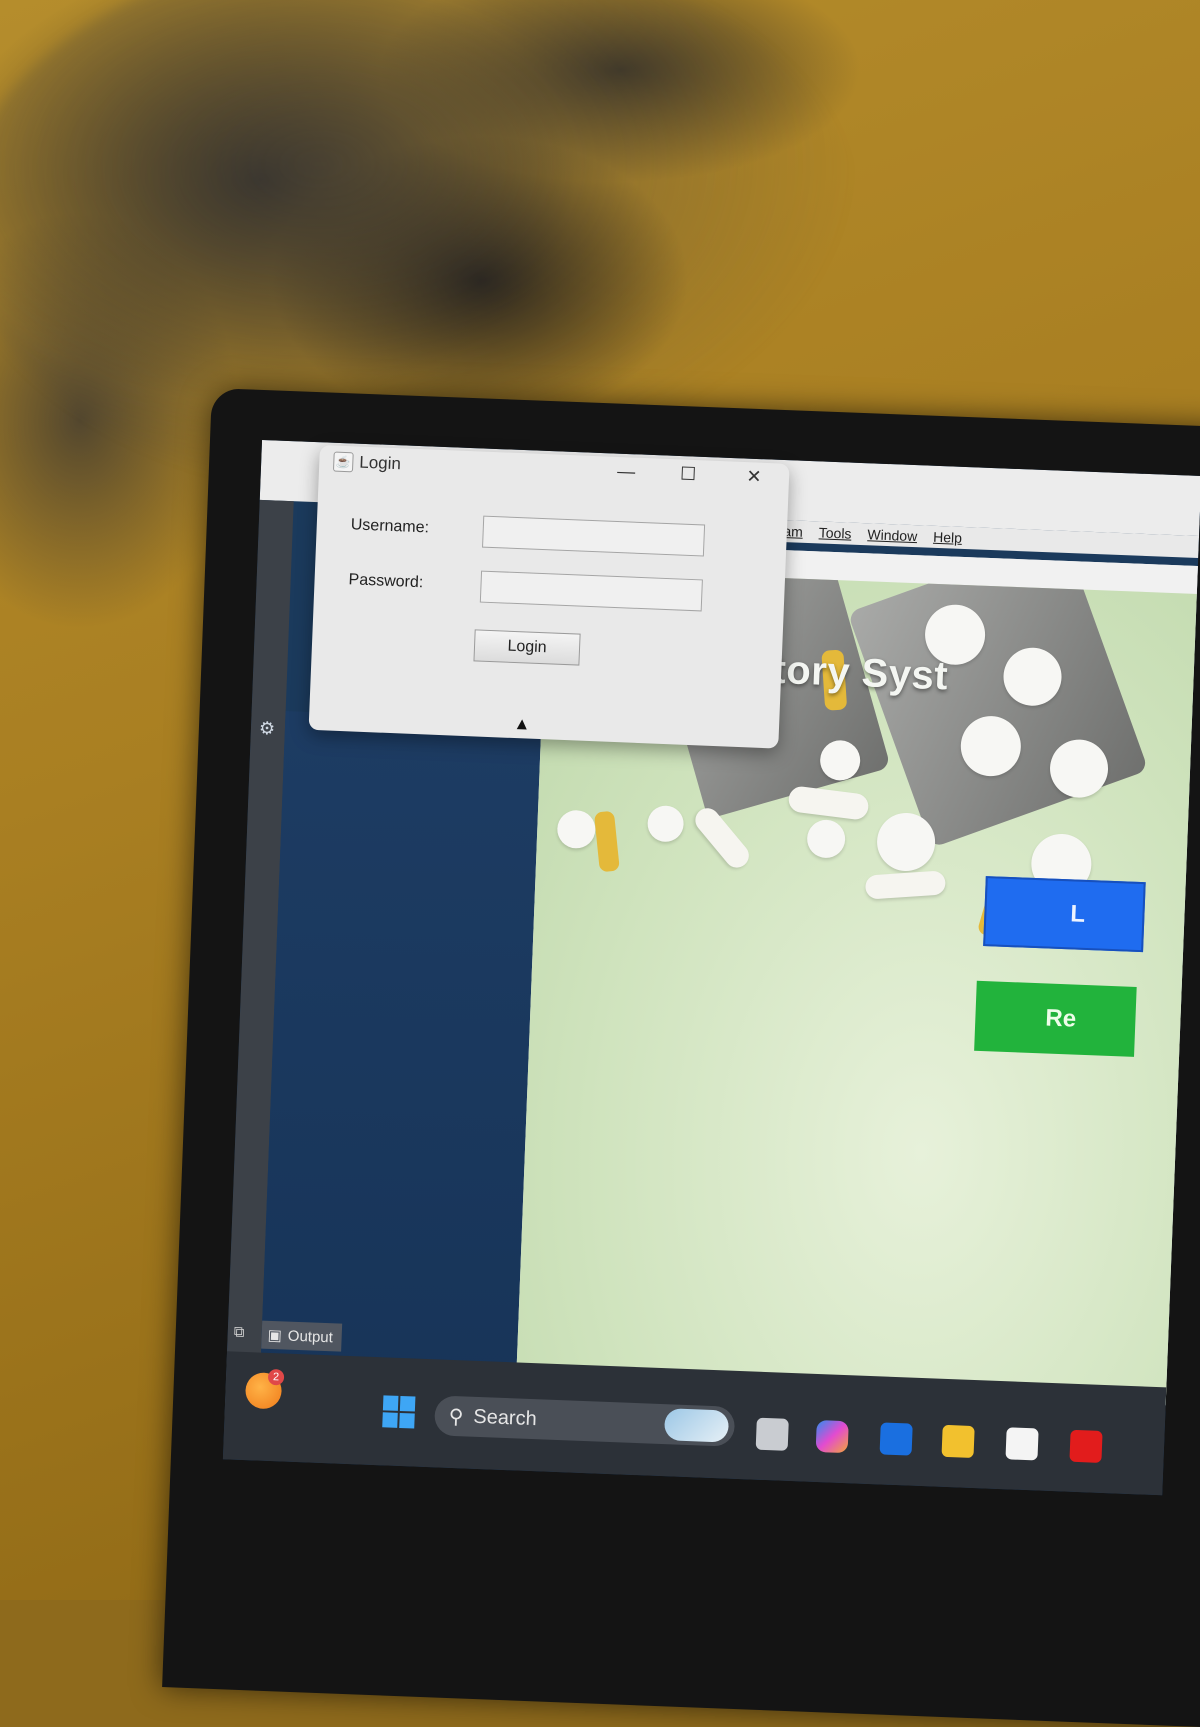  I want to click on task-view-icon, so click(772, 1434).